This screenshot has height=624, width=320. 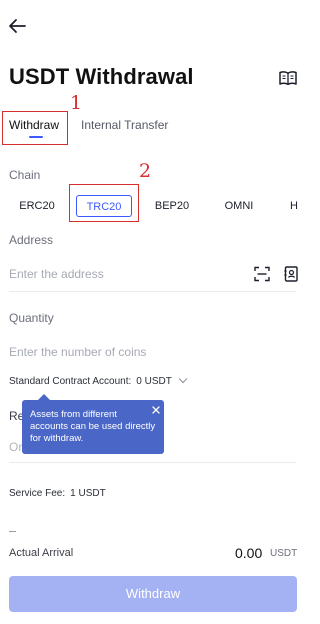 What do you see at coordinates (183, 379) in the screenshot?
I see `chevron-down-icon` at bounding box center [183, 379].